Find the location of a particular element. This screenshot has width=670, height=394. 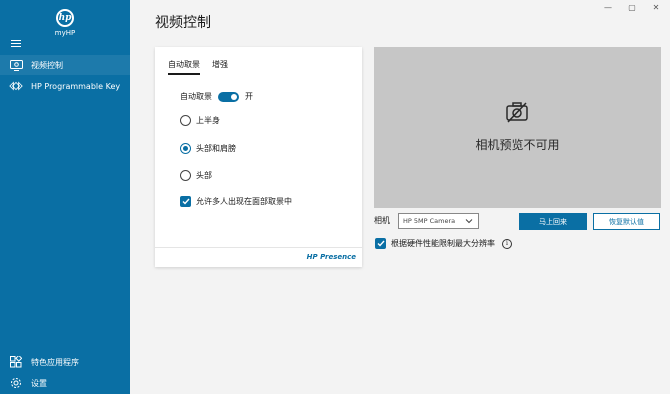

sidebar-item-label: 设置 is located at coordinates (39, 383).